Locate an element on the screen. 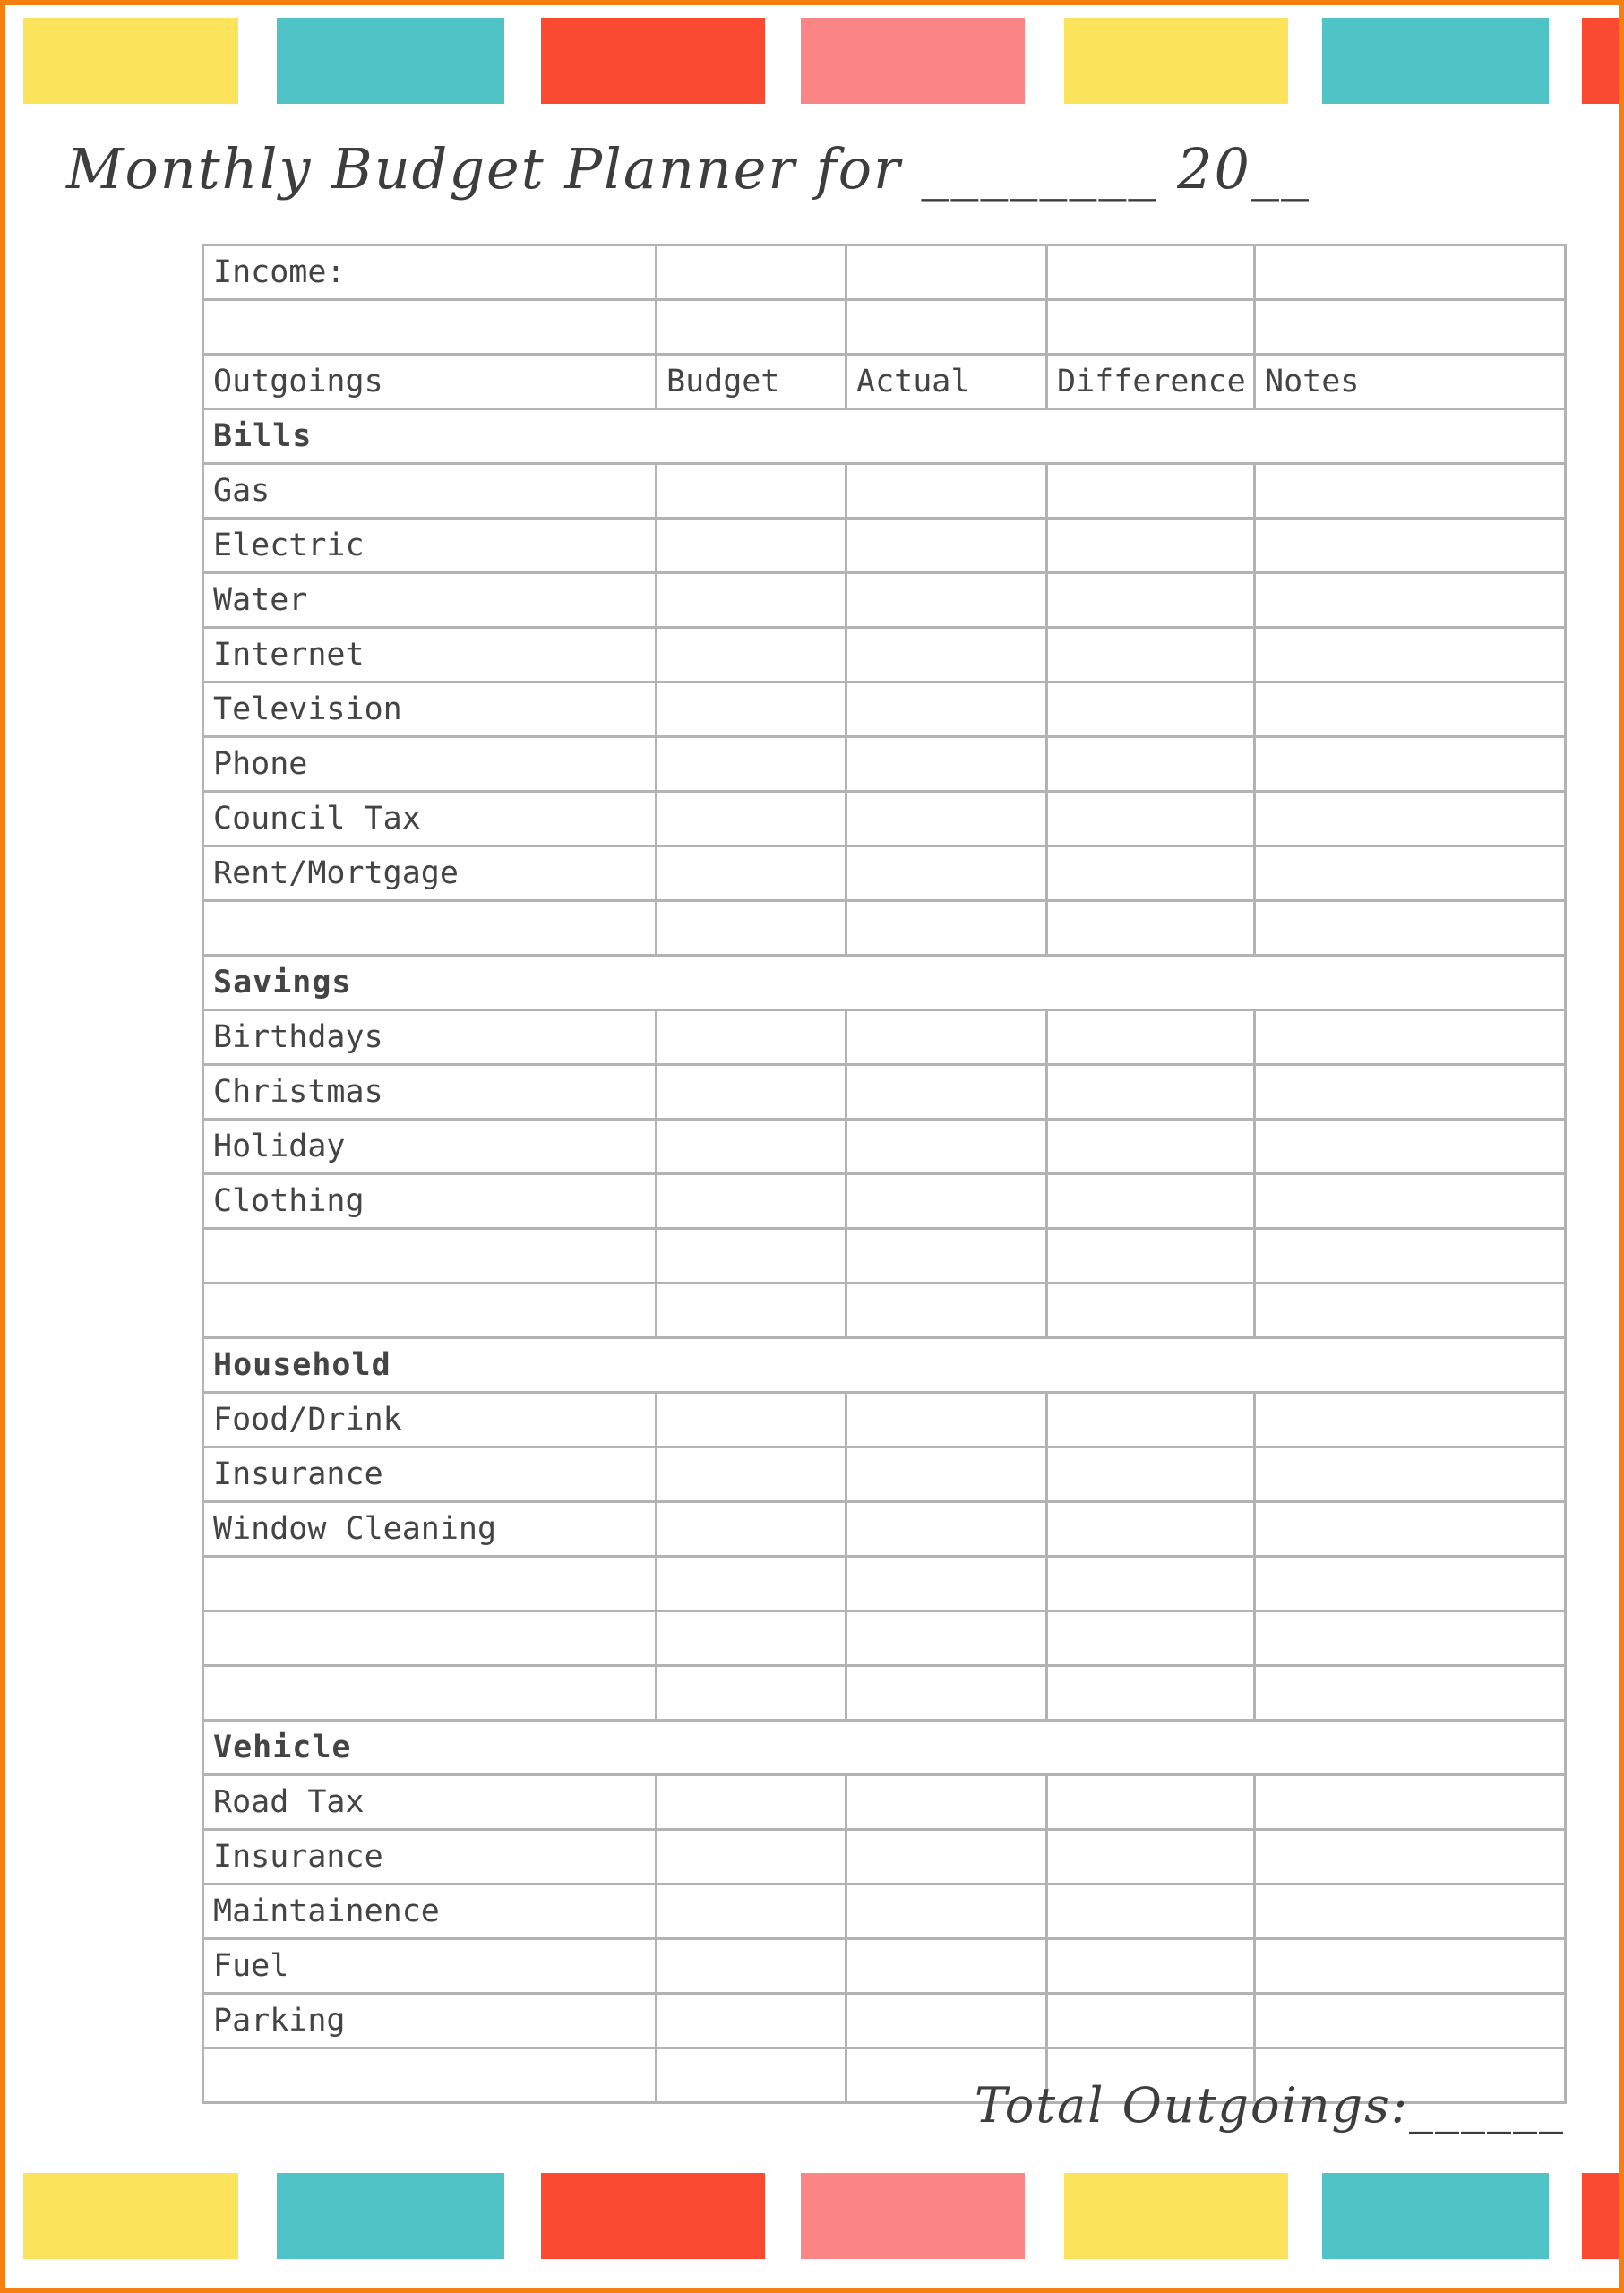  item-vehicle-1-budget-cell is located at coordinates (751, 1856).